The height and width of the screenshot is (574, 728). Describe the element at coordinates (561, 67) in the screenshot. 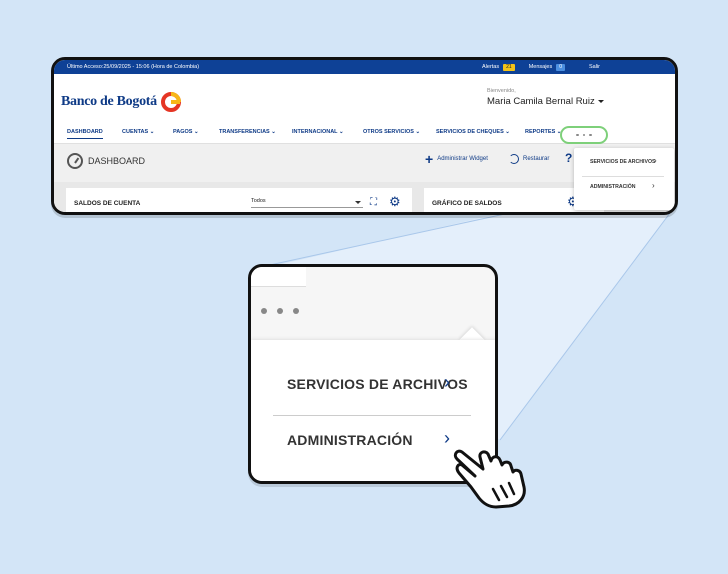

I see `messages-count-badge: 0` at that location.